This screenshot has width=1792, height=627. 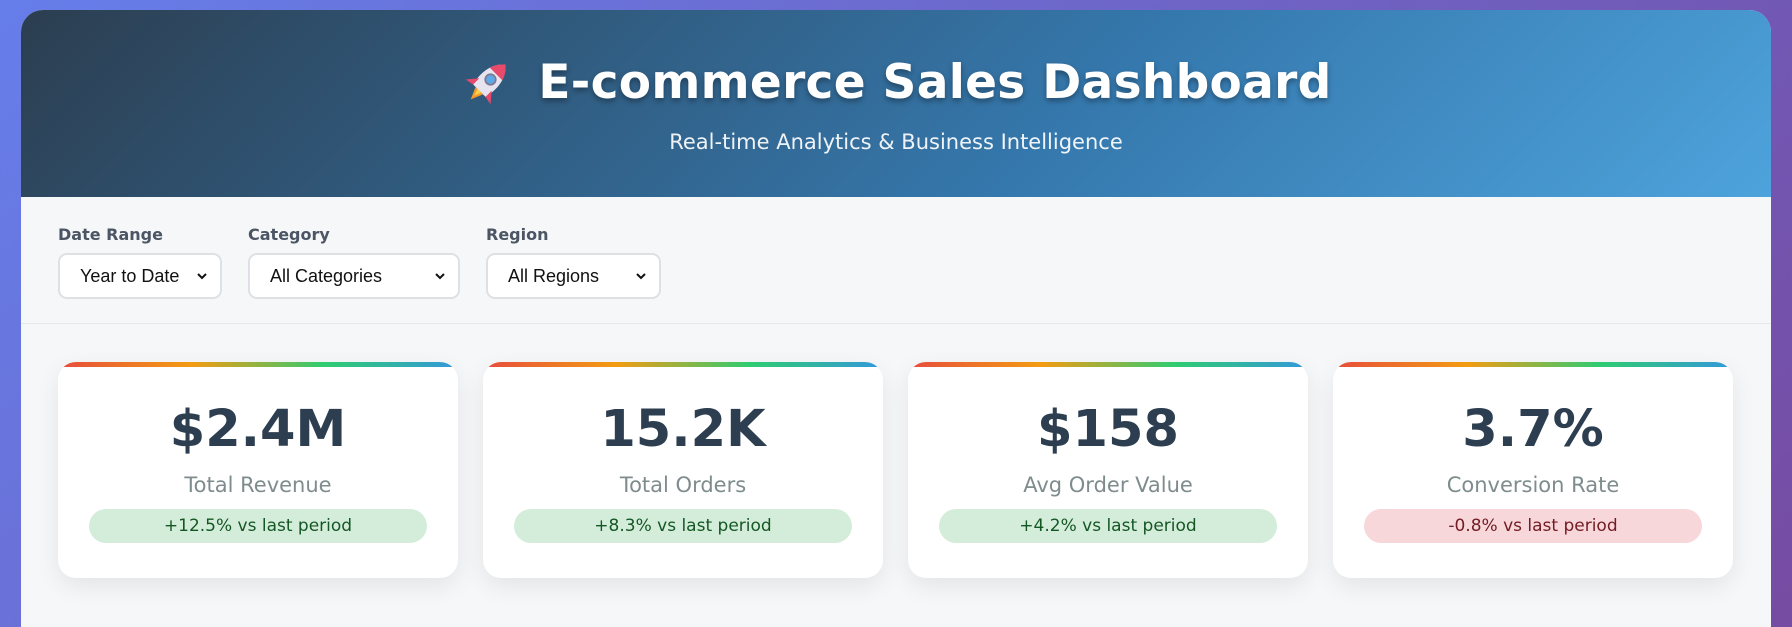 What do you see at coordinates (683, 526) in the screenshot?
I see `metric-change-badge: +8.3% vs last period` at bounding box center [683, 526].